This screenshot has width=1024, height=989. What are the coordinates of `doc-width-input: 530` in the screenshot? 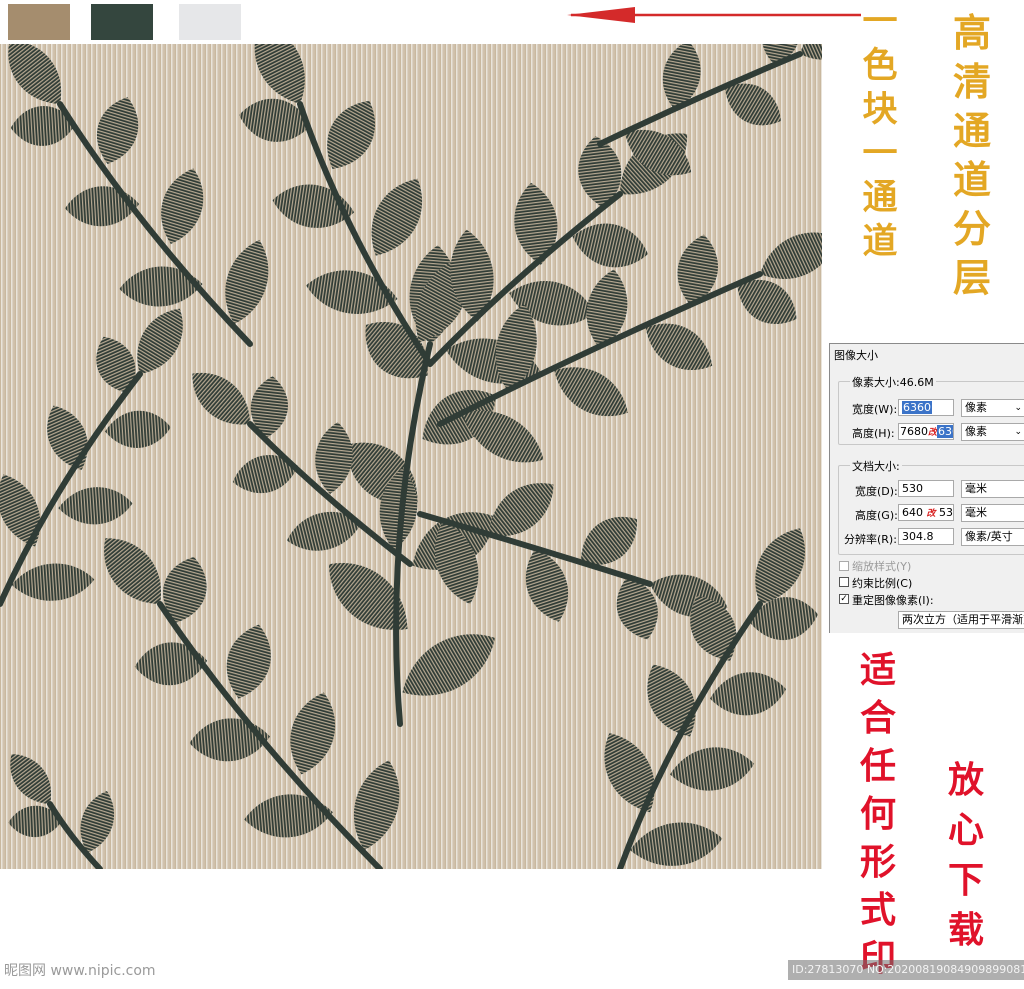 It's located at (926, 488).